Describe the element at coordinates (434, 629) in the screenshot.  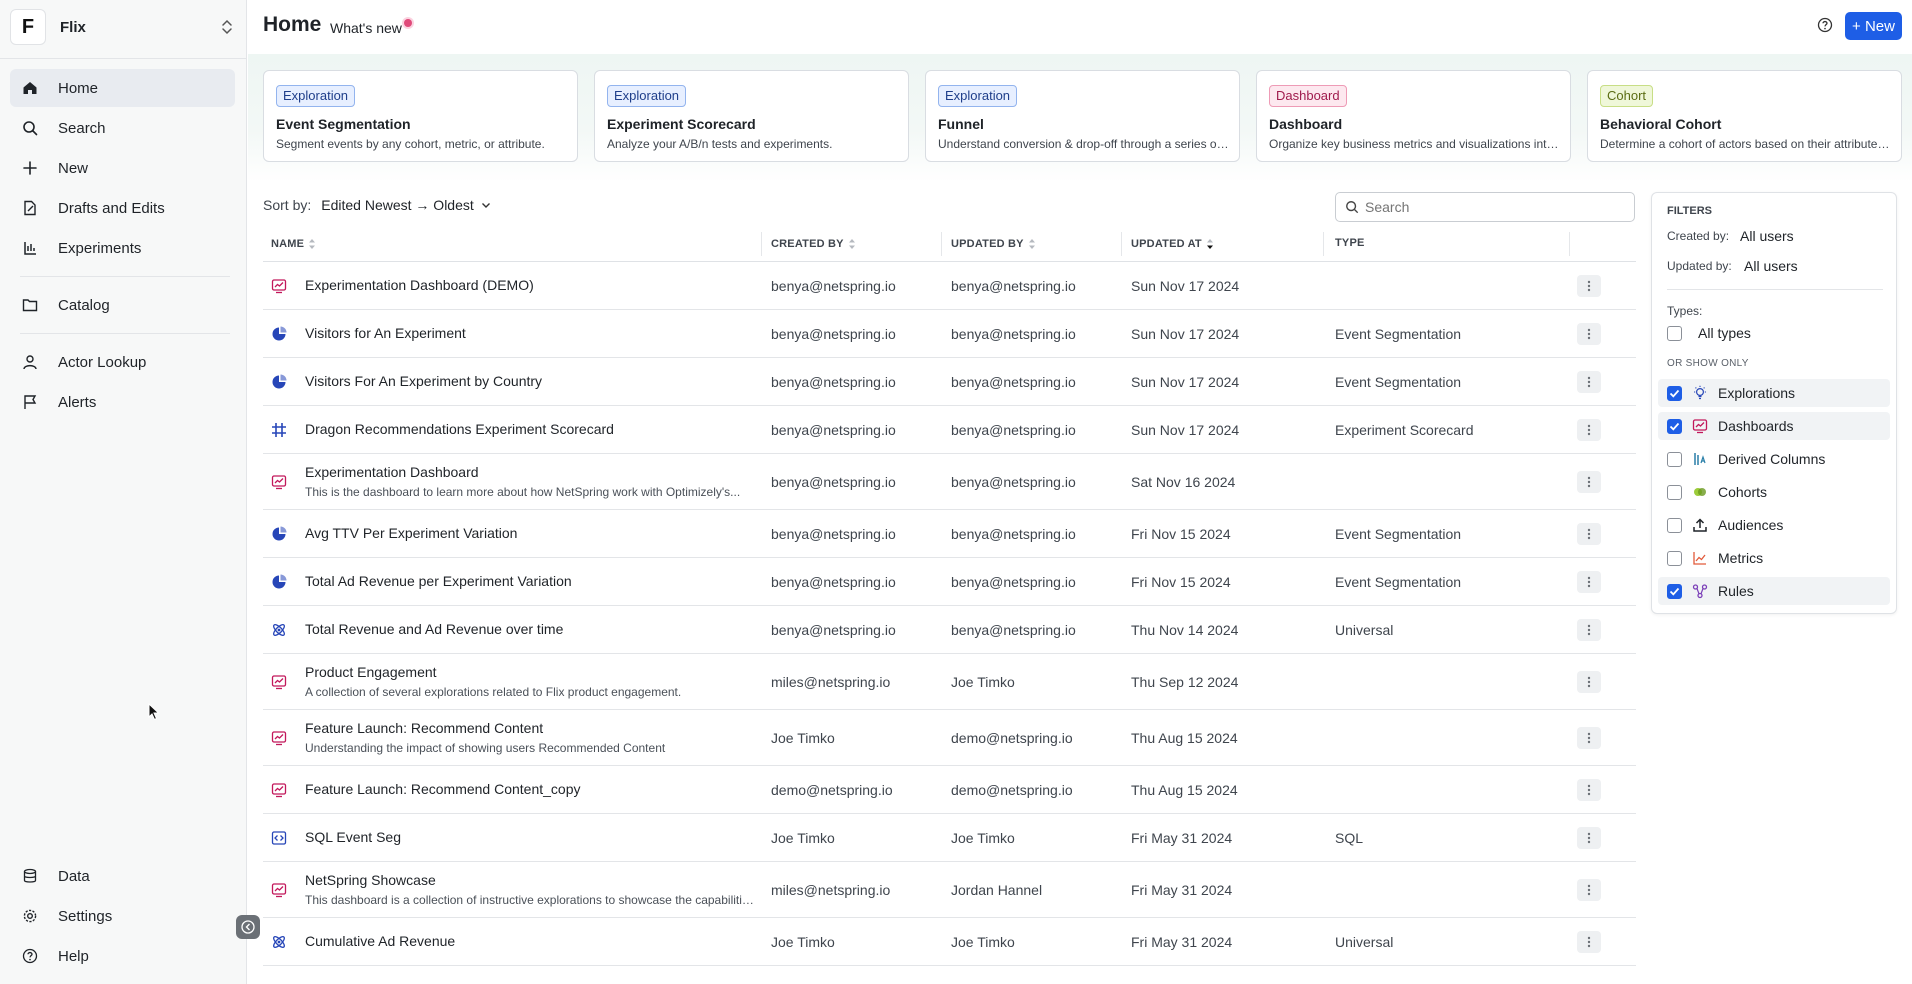
I see `row-name: Total Revenue and Ad Revenue over time` at that location.